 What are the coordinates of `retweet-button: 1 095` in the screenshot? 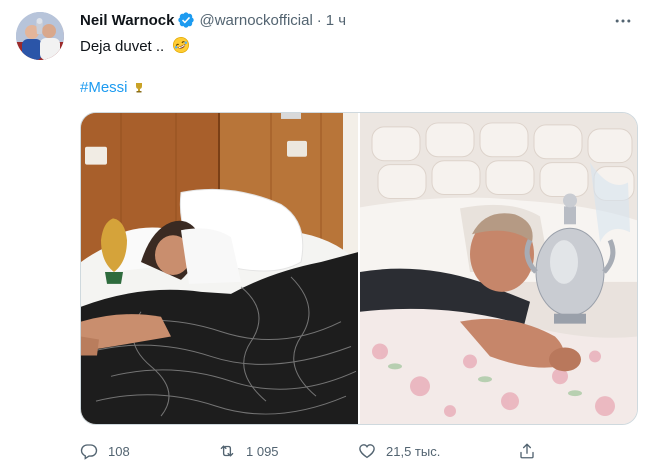 It's located at (248, 451).